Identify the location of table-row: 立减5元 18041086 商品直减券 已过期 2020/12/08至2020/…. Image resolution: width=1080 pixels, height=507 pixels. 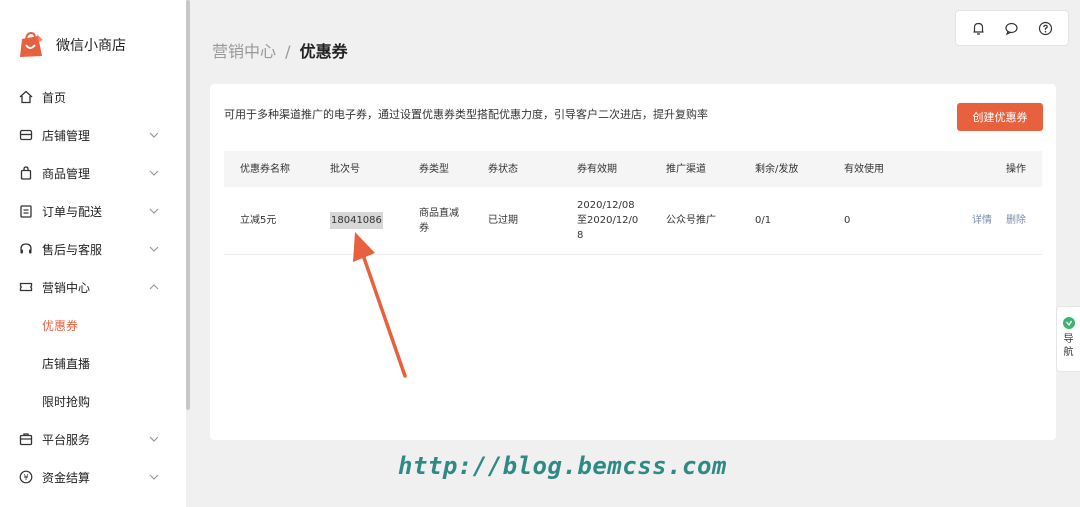
(633, 221).